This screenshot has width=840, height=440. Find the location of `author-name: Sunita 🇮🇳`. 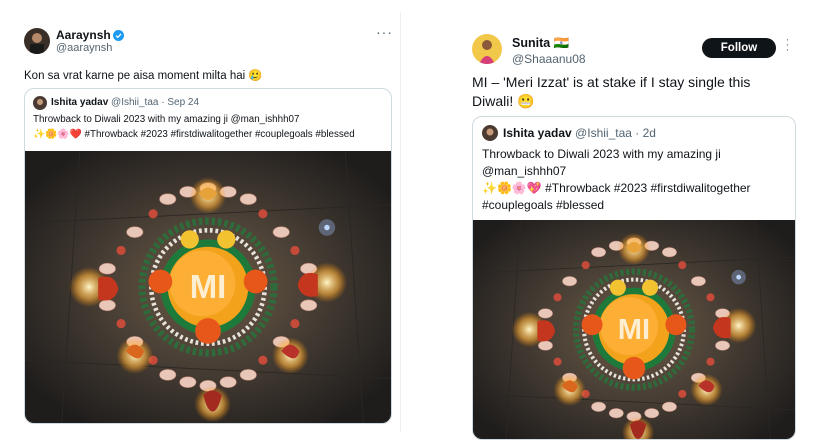

author-name: Sunita 🇮🇳 is located at coordinates (540, 43).